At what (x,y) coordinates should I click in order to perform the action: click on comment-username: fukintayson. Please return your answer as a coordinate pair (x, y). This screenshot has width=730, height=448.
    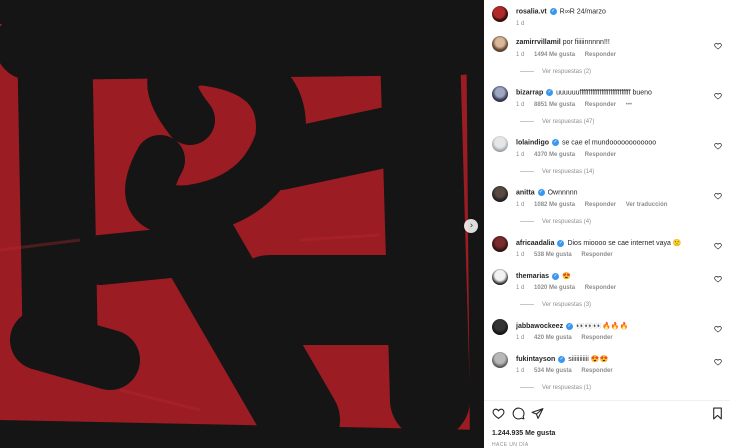
    Looking at the image, I should click on (535, 359).